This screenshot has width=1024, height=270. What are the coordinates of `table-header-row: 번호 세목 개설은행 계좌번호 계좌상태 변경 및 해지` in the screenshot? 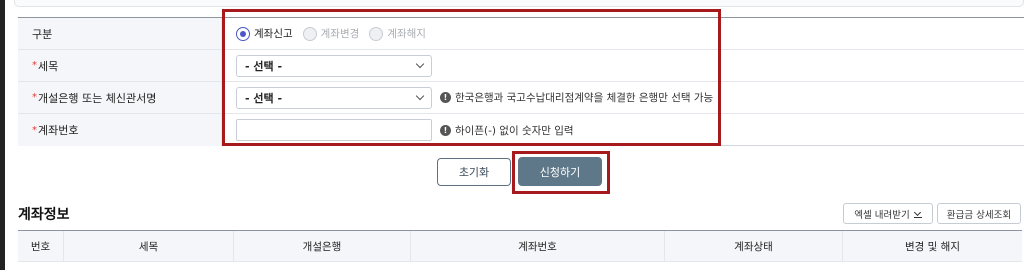 It's located at (520, 246).